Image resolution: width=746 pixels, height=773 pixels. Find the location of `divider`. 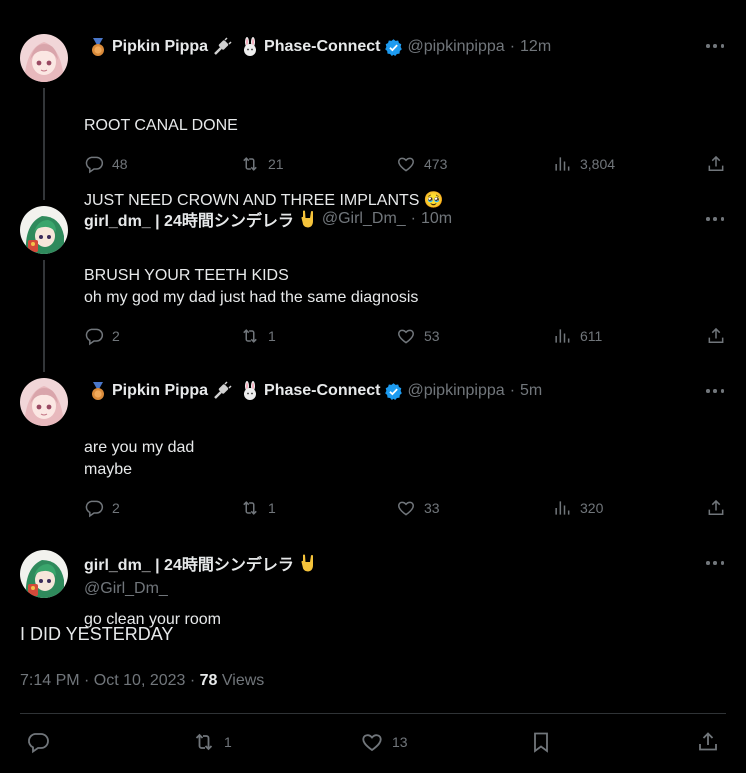

divider is located at coordinates (373, 713).